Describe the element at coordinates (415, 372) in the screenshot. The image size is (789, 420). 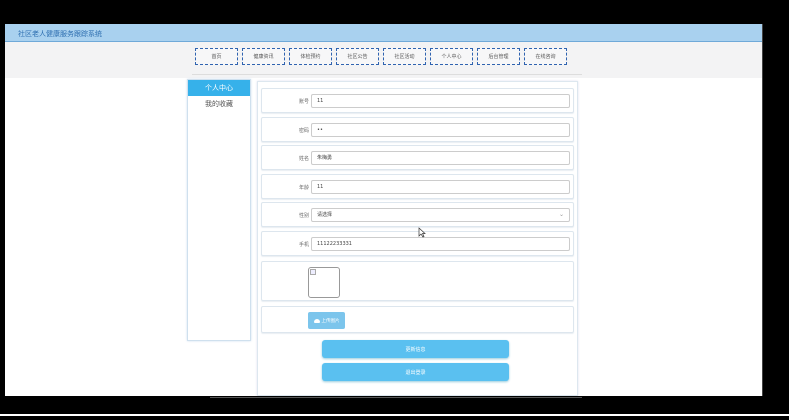
I see `logout-button: 退出登录` at that location.